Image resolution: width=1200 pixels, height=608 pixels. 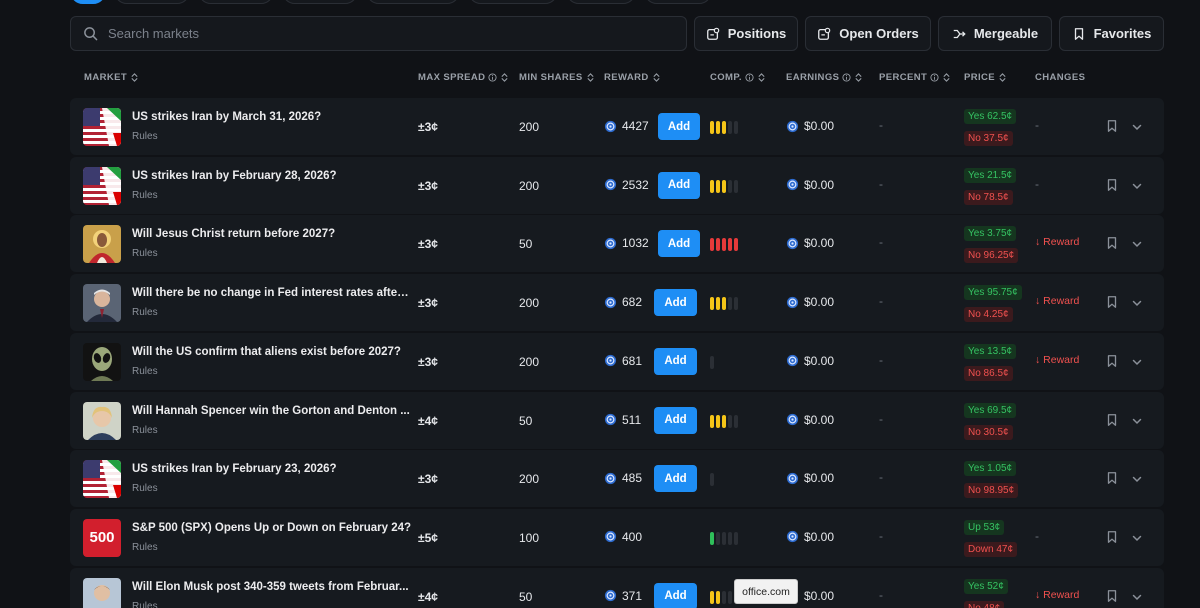 What do you see at coordinates (991, 491) in the screenshot?
I see `no-price: No 98.95¢` at bounding box center [991, 491].